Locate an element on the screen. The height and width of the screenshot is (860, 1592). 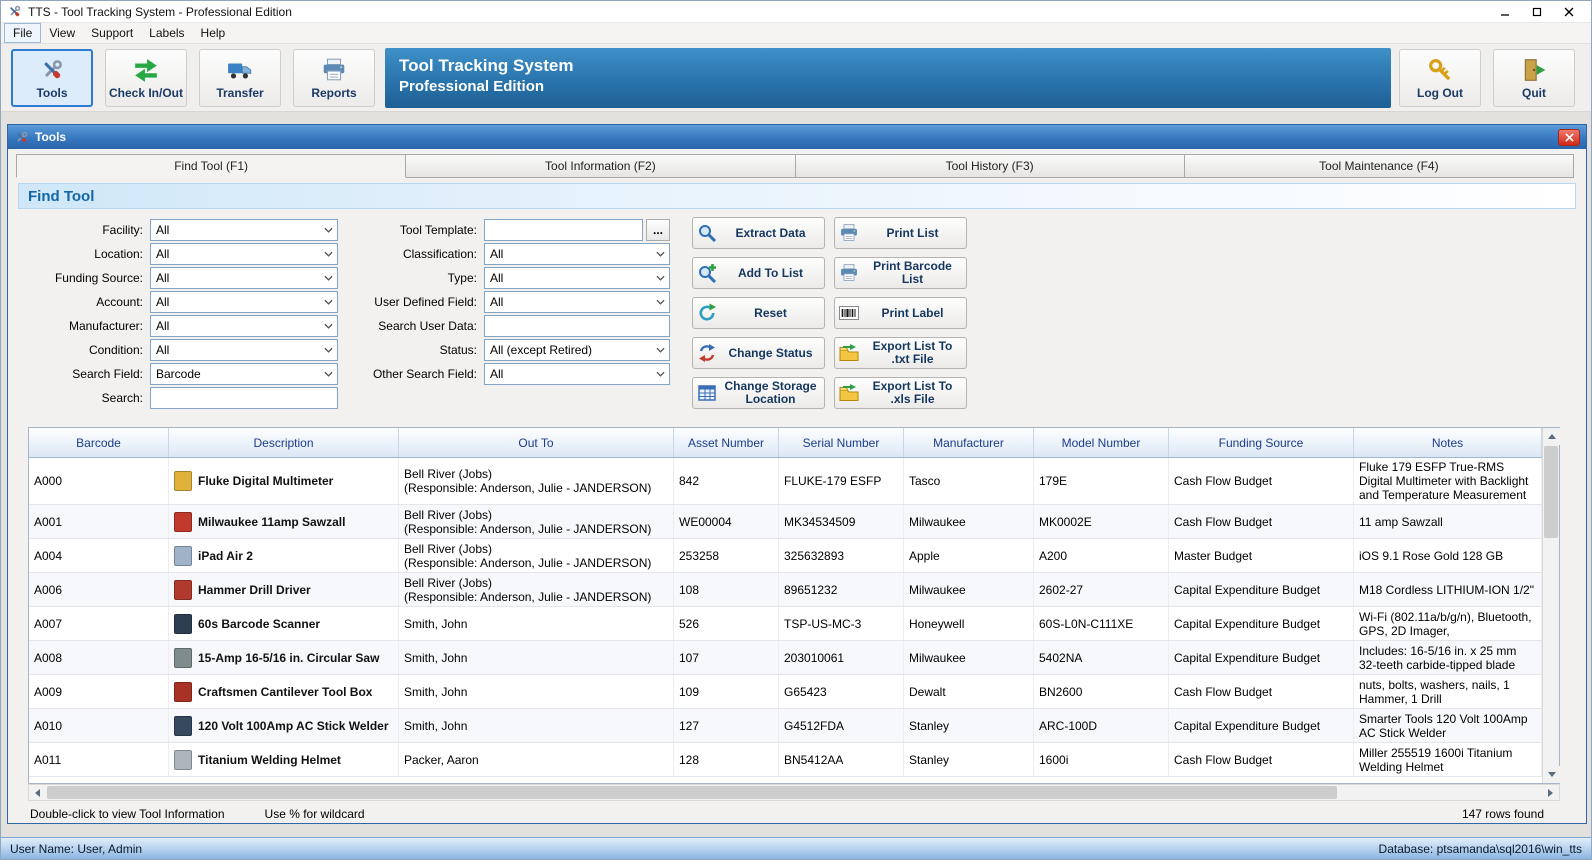
print-list-button: Print List is located at coordinates (900, 233).